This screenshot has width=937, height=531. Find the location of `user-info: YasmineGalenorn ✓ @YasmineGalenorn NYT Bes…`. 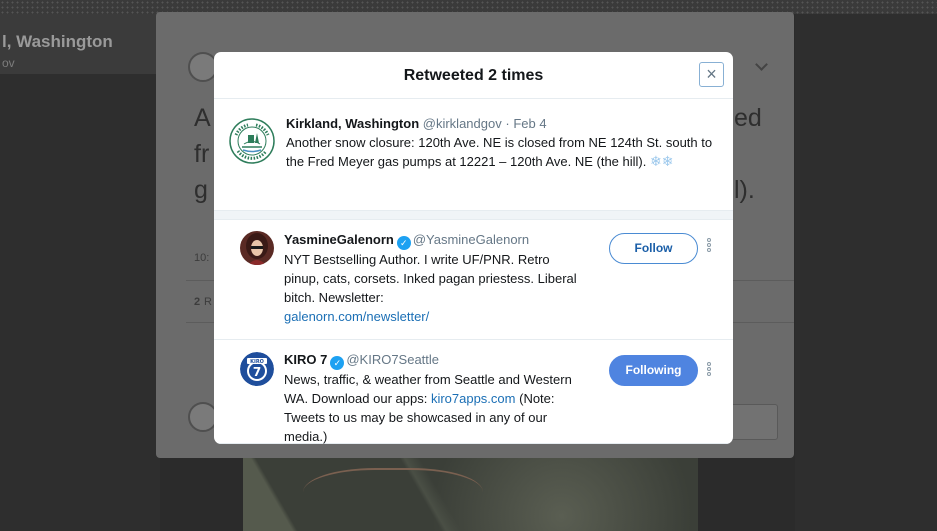

user-info: YasmineGalenorn ✓ @YasmineGalenorn NYT Bes… is located at coordinates (434, 278).